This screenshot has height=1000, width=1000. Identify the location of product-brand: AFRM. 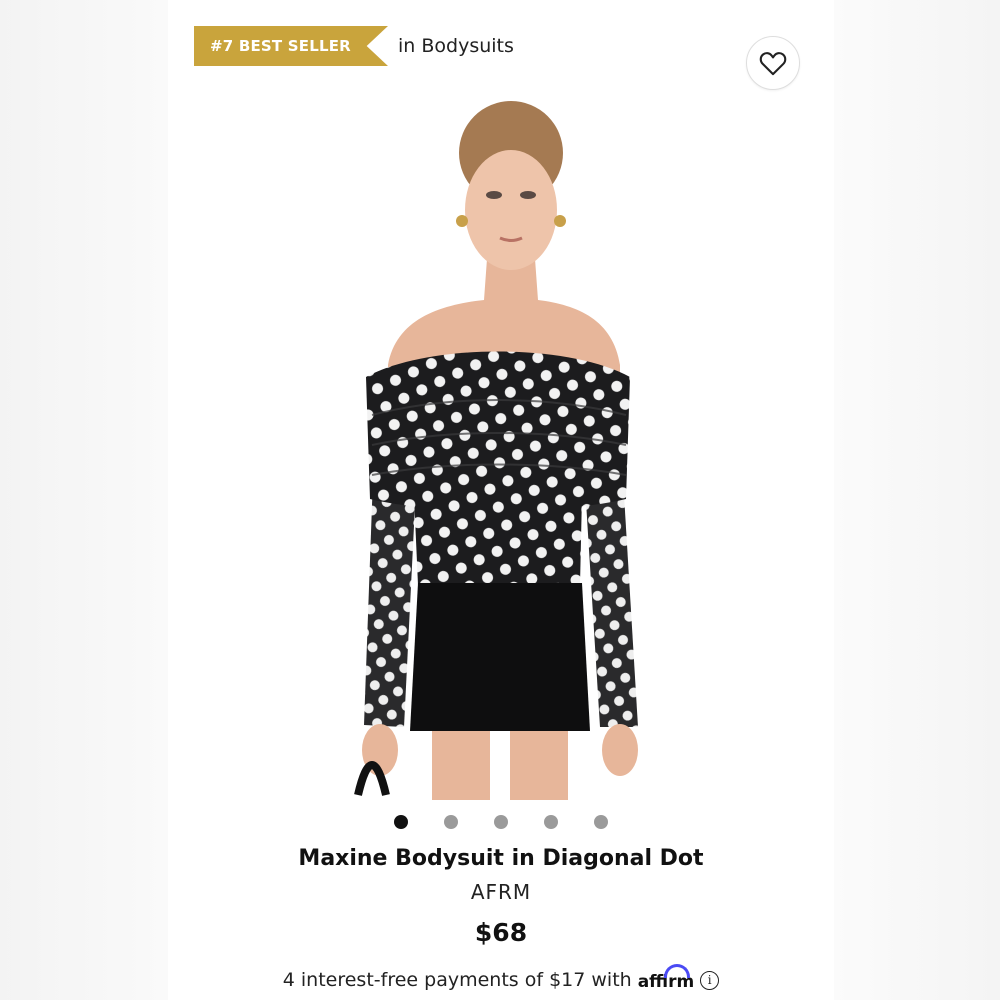
(501, 892).